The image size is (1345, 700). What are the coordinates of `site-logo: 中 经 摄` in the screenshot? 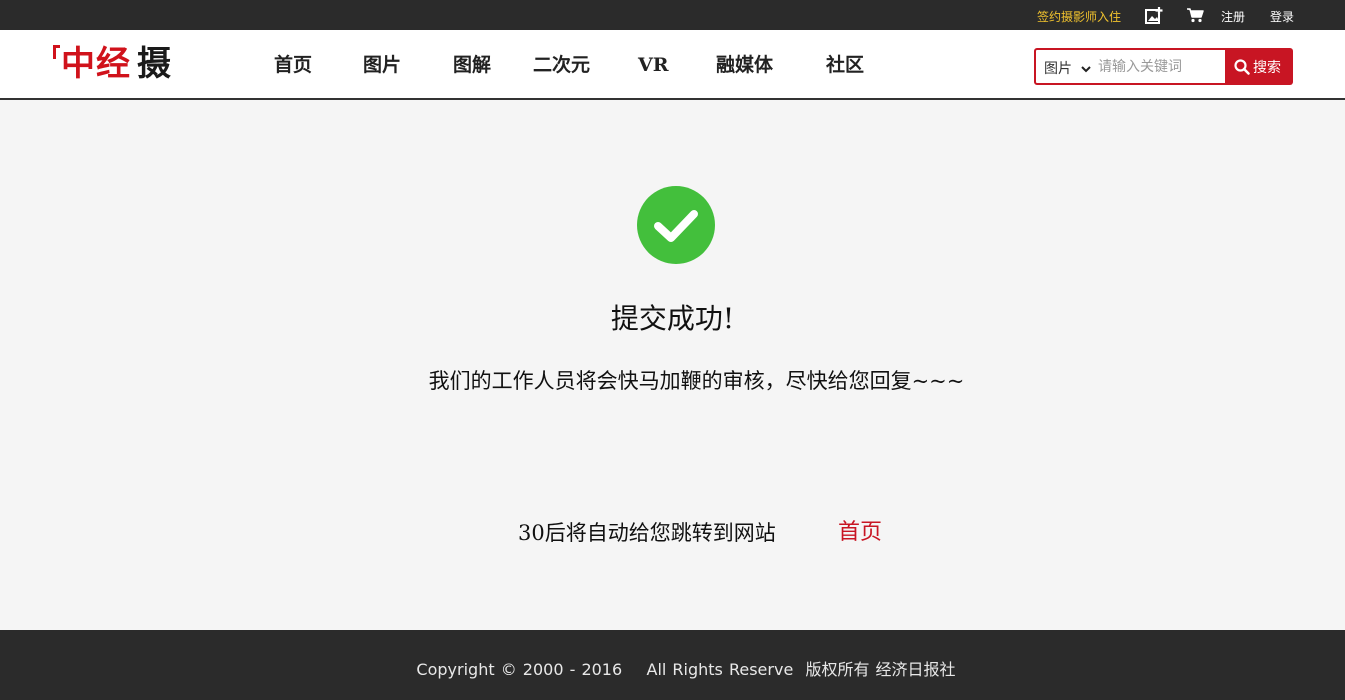 It's located at (115, 63).